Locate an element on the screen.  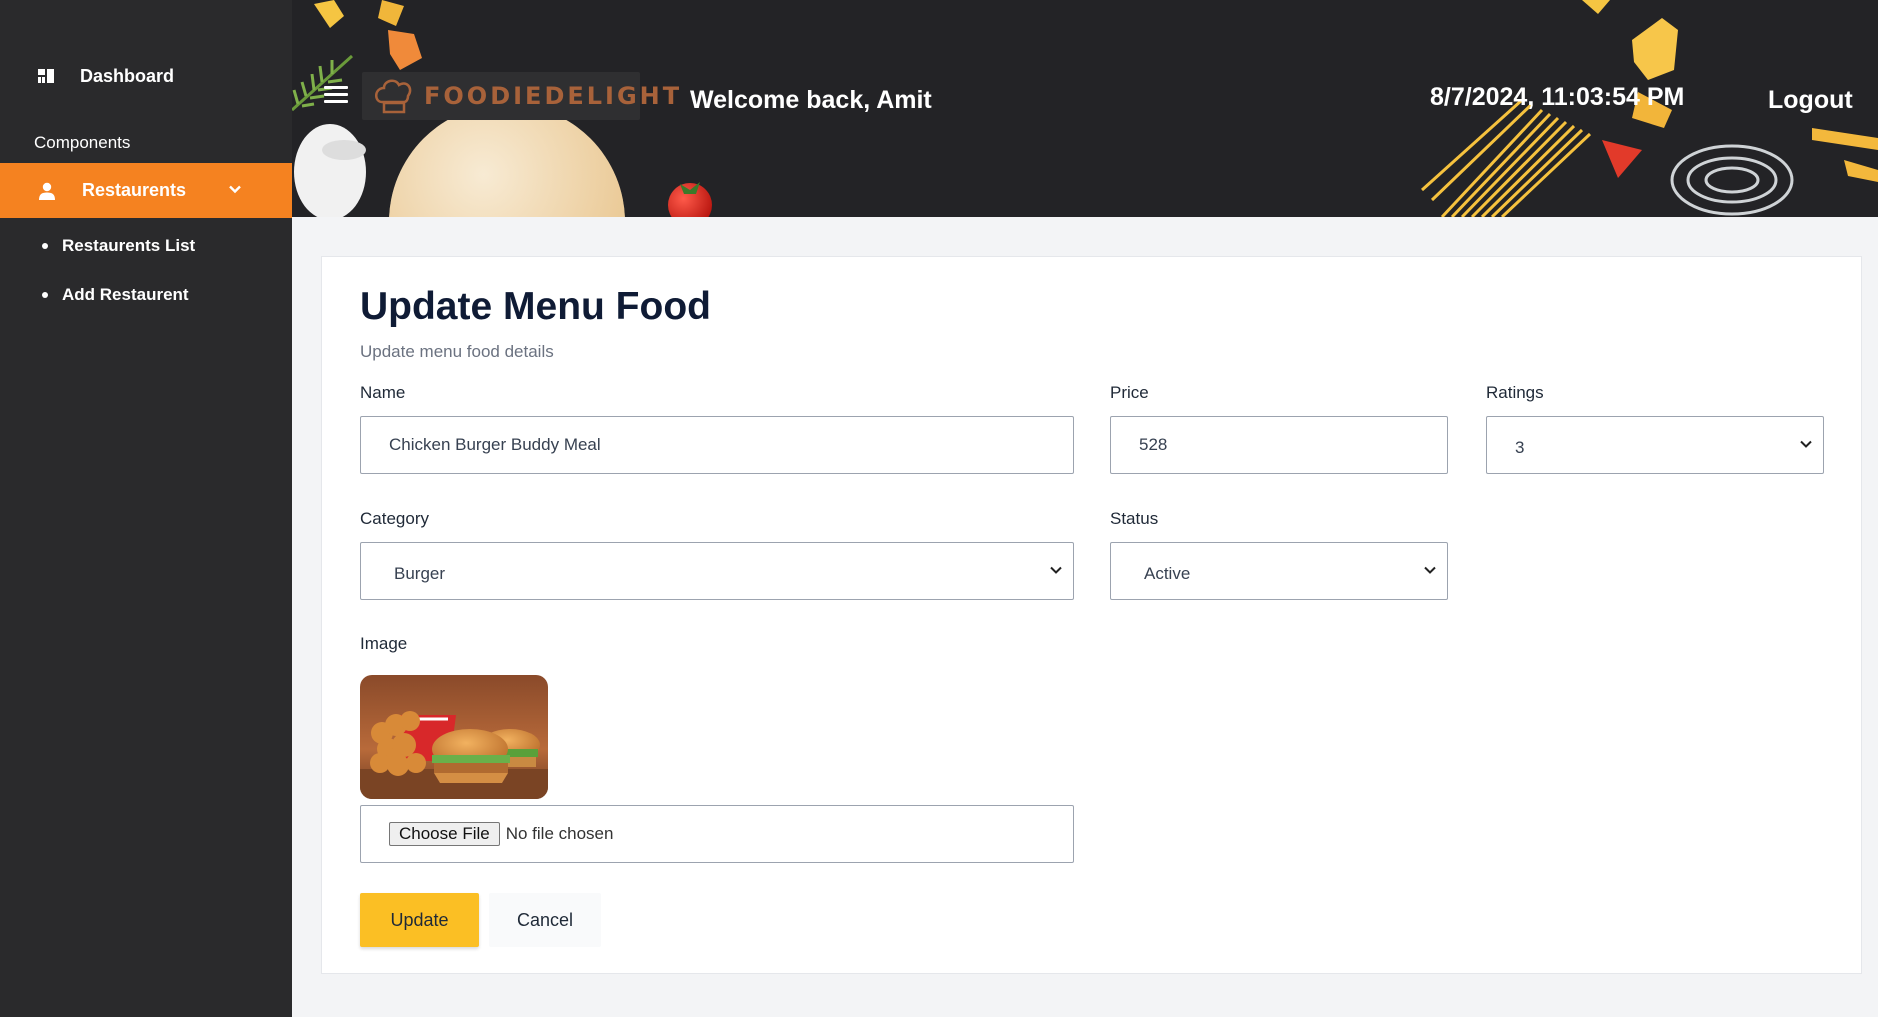
user-icon is located at coordinates (47, 191).